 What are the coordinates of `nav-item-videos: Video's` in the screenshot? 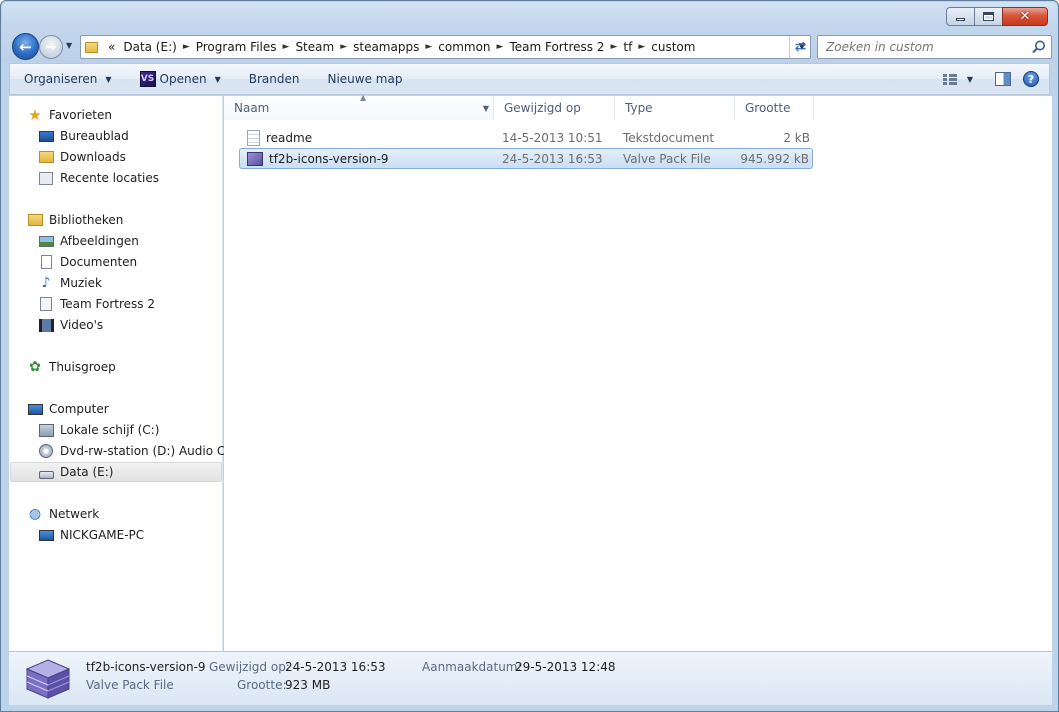 It's located at (70, 325).